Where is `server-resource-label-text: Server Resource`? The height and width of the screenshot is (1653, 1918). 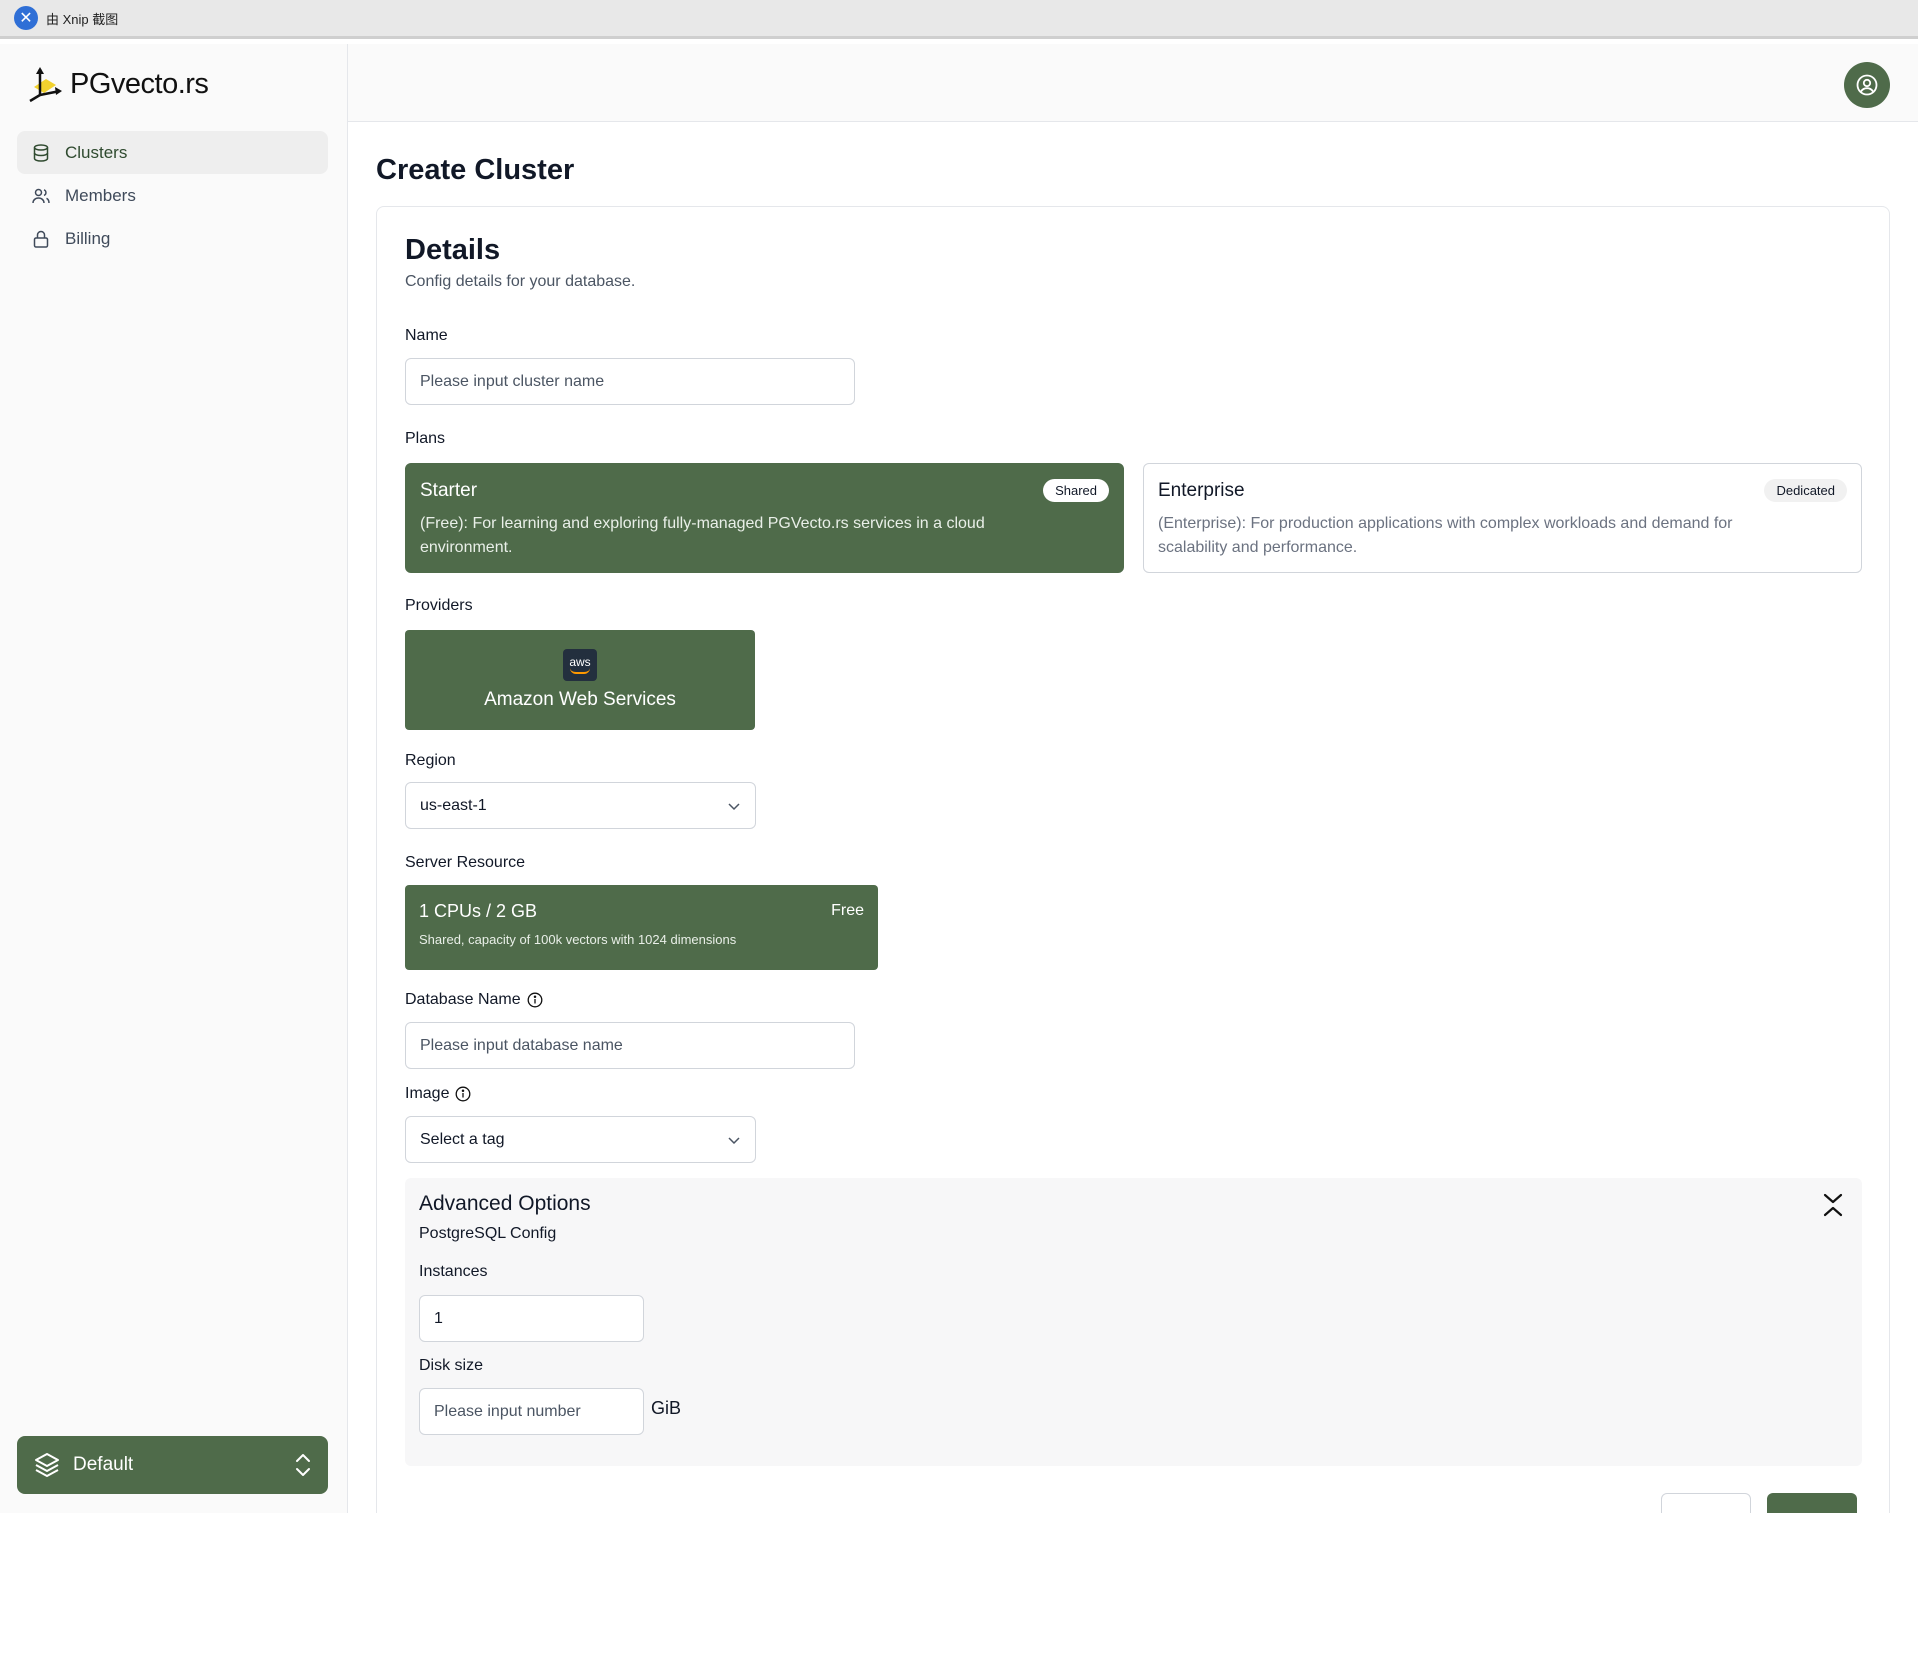
server-resource-label-text: Server Resource is located at coordinates (465, 862).